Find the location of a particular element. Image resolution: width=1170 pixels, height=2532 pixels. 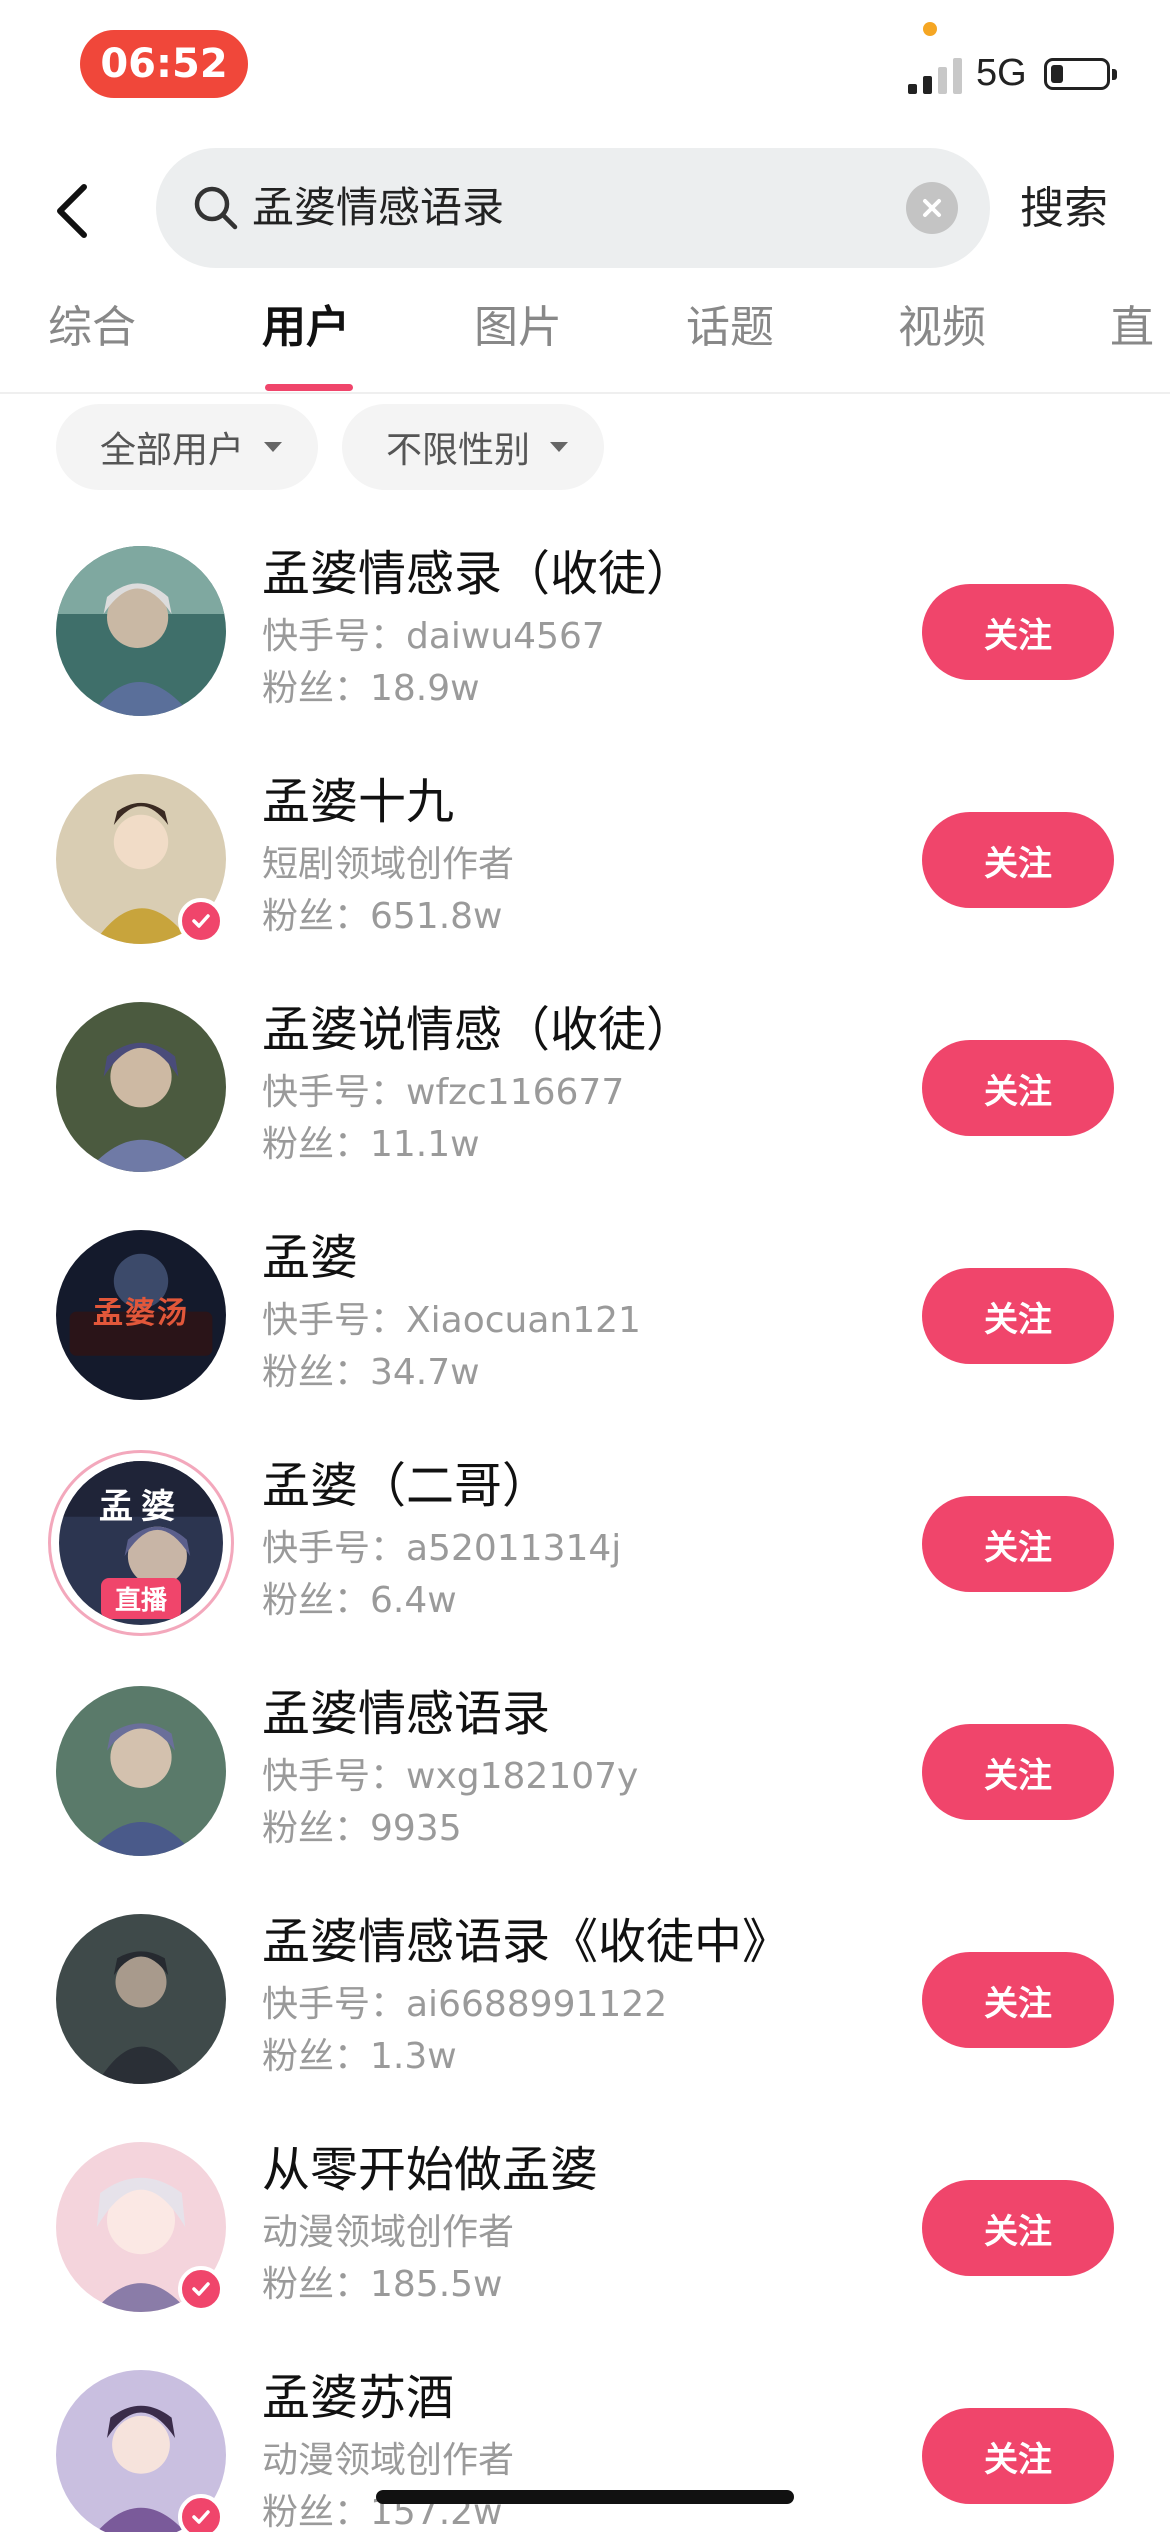

tab-comprehensive: 综合 is located at coordinates (92, 328).